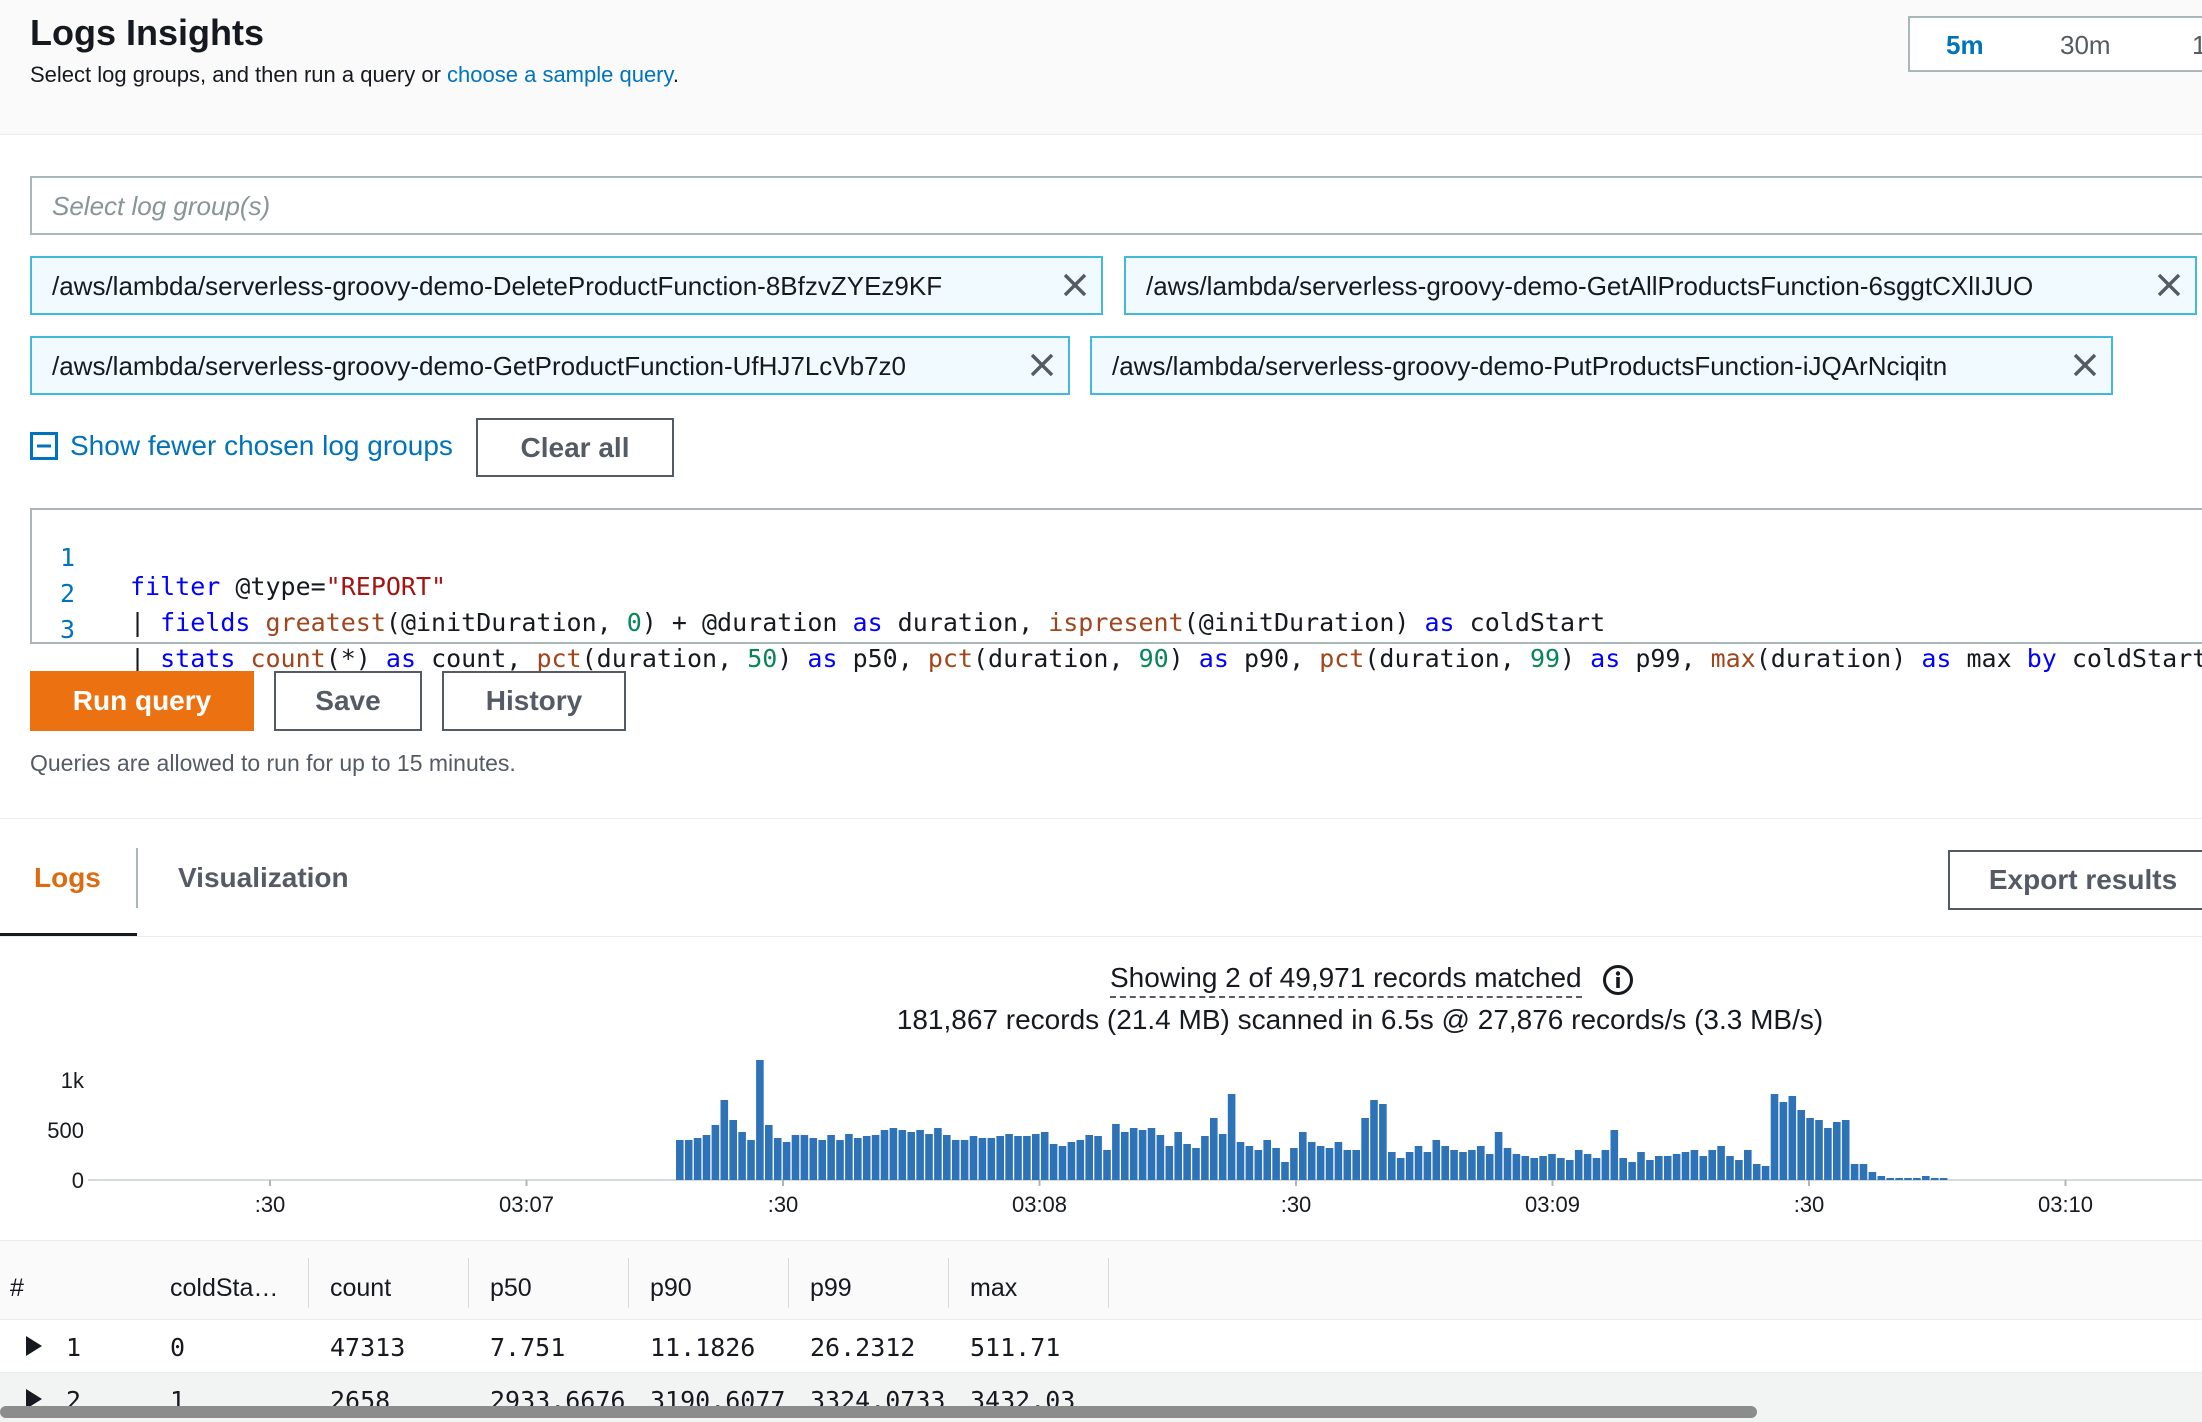 This screenshot has height=1422, width=2202. I want to click on show-fewer-link: Show fewer chosen log groups, so click(261, 446).